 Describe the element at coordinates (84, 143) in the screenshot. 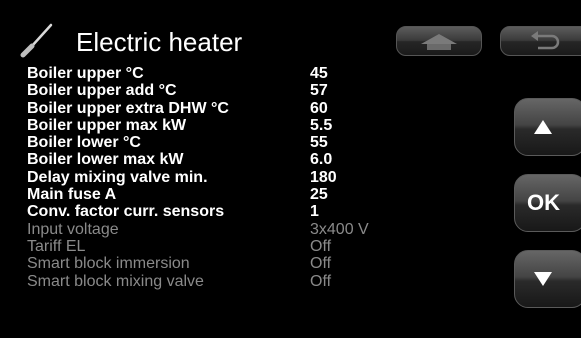

I see `parameter-label: Boiler lower °C` at that location.